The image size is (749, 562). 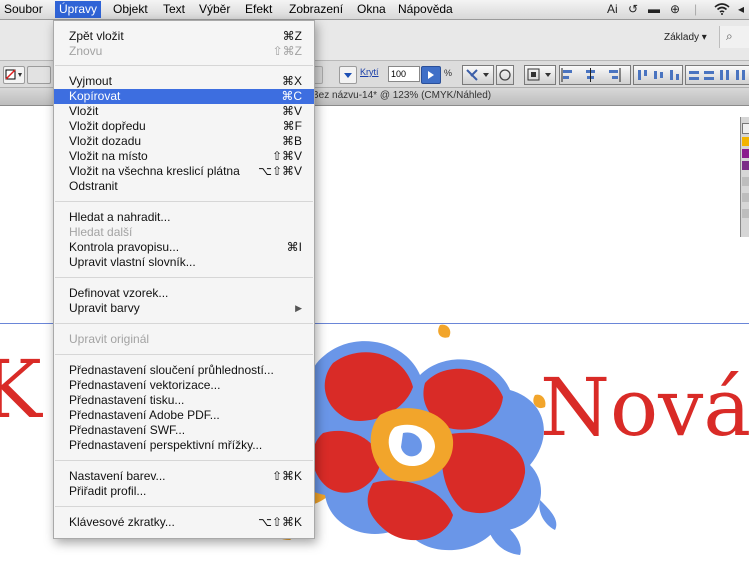 I want to click on distribute-group, so click(x=717, y=75).